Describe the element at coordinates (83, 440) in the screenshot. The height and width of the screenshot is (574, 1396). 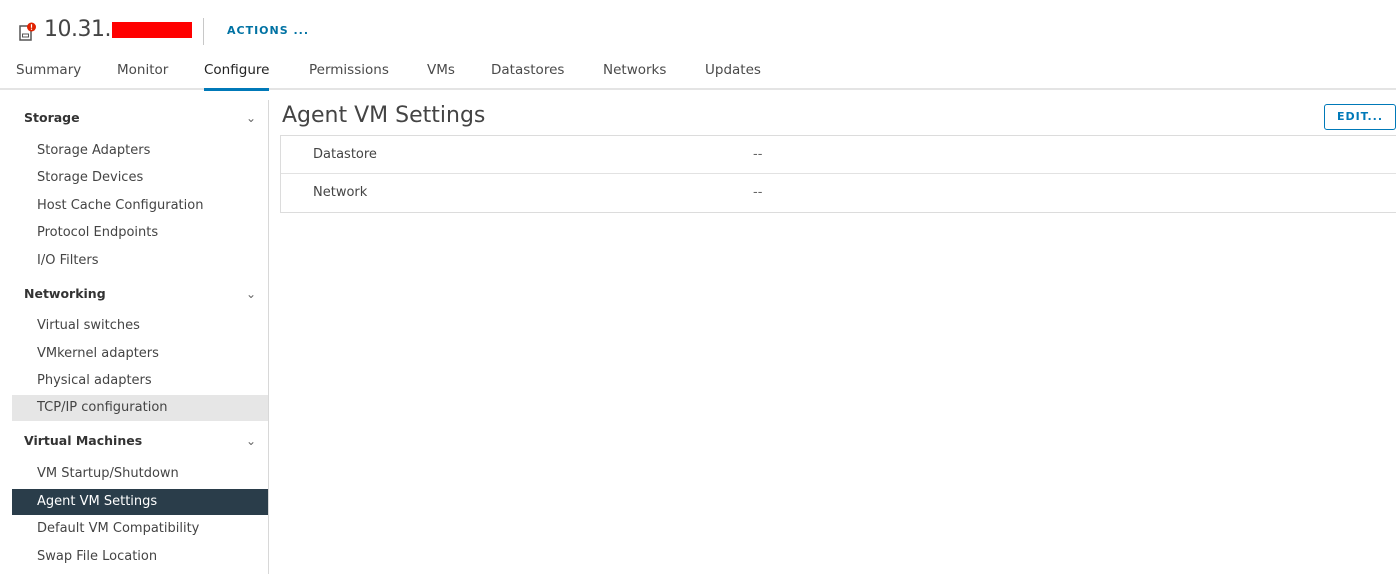
I see `section-title: Virtual Machines` at that location.